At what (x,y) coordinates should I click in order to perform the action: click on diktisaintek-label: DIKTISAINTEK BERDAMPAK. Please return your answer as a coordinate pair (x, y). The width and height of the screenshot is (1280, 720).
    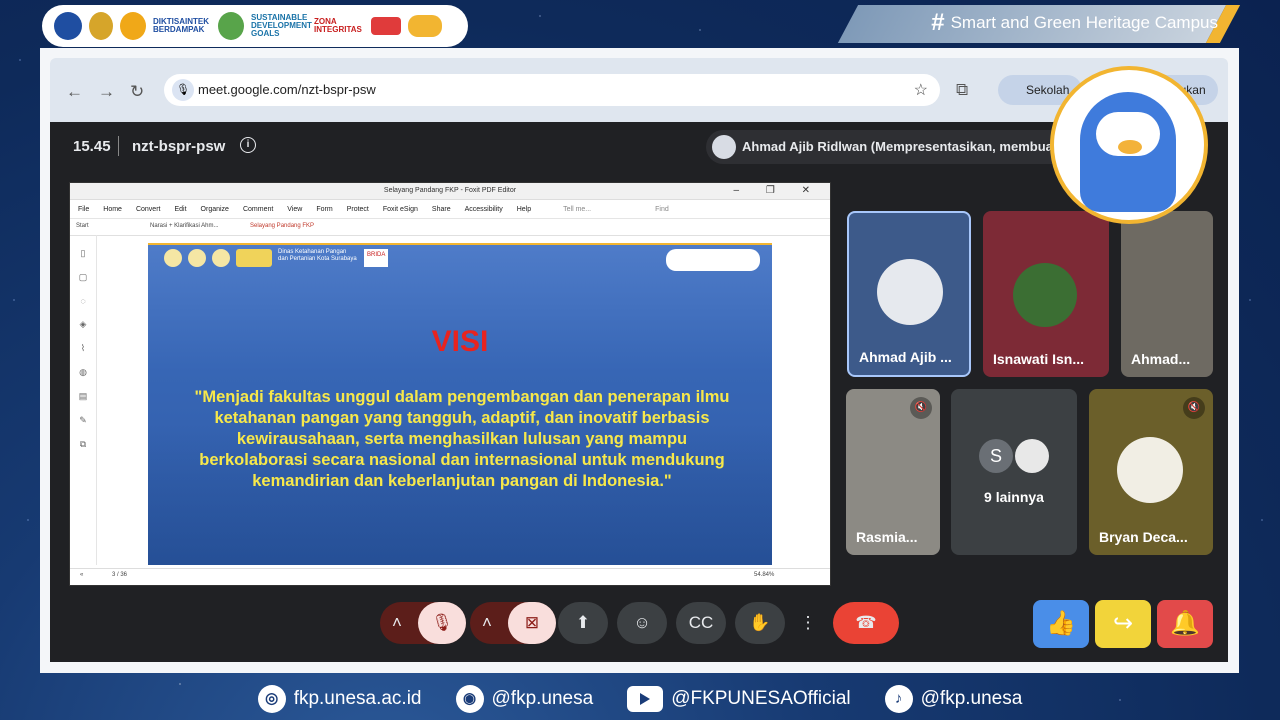
    Looking at the image, I should click on (181, 25).